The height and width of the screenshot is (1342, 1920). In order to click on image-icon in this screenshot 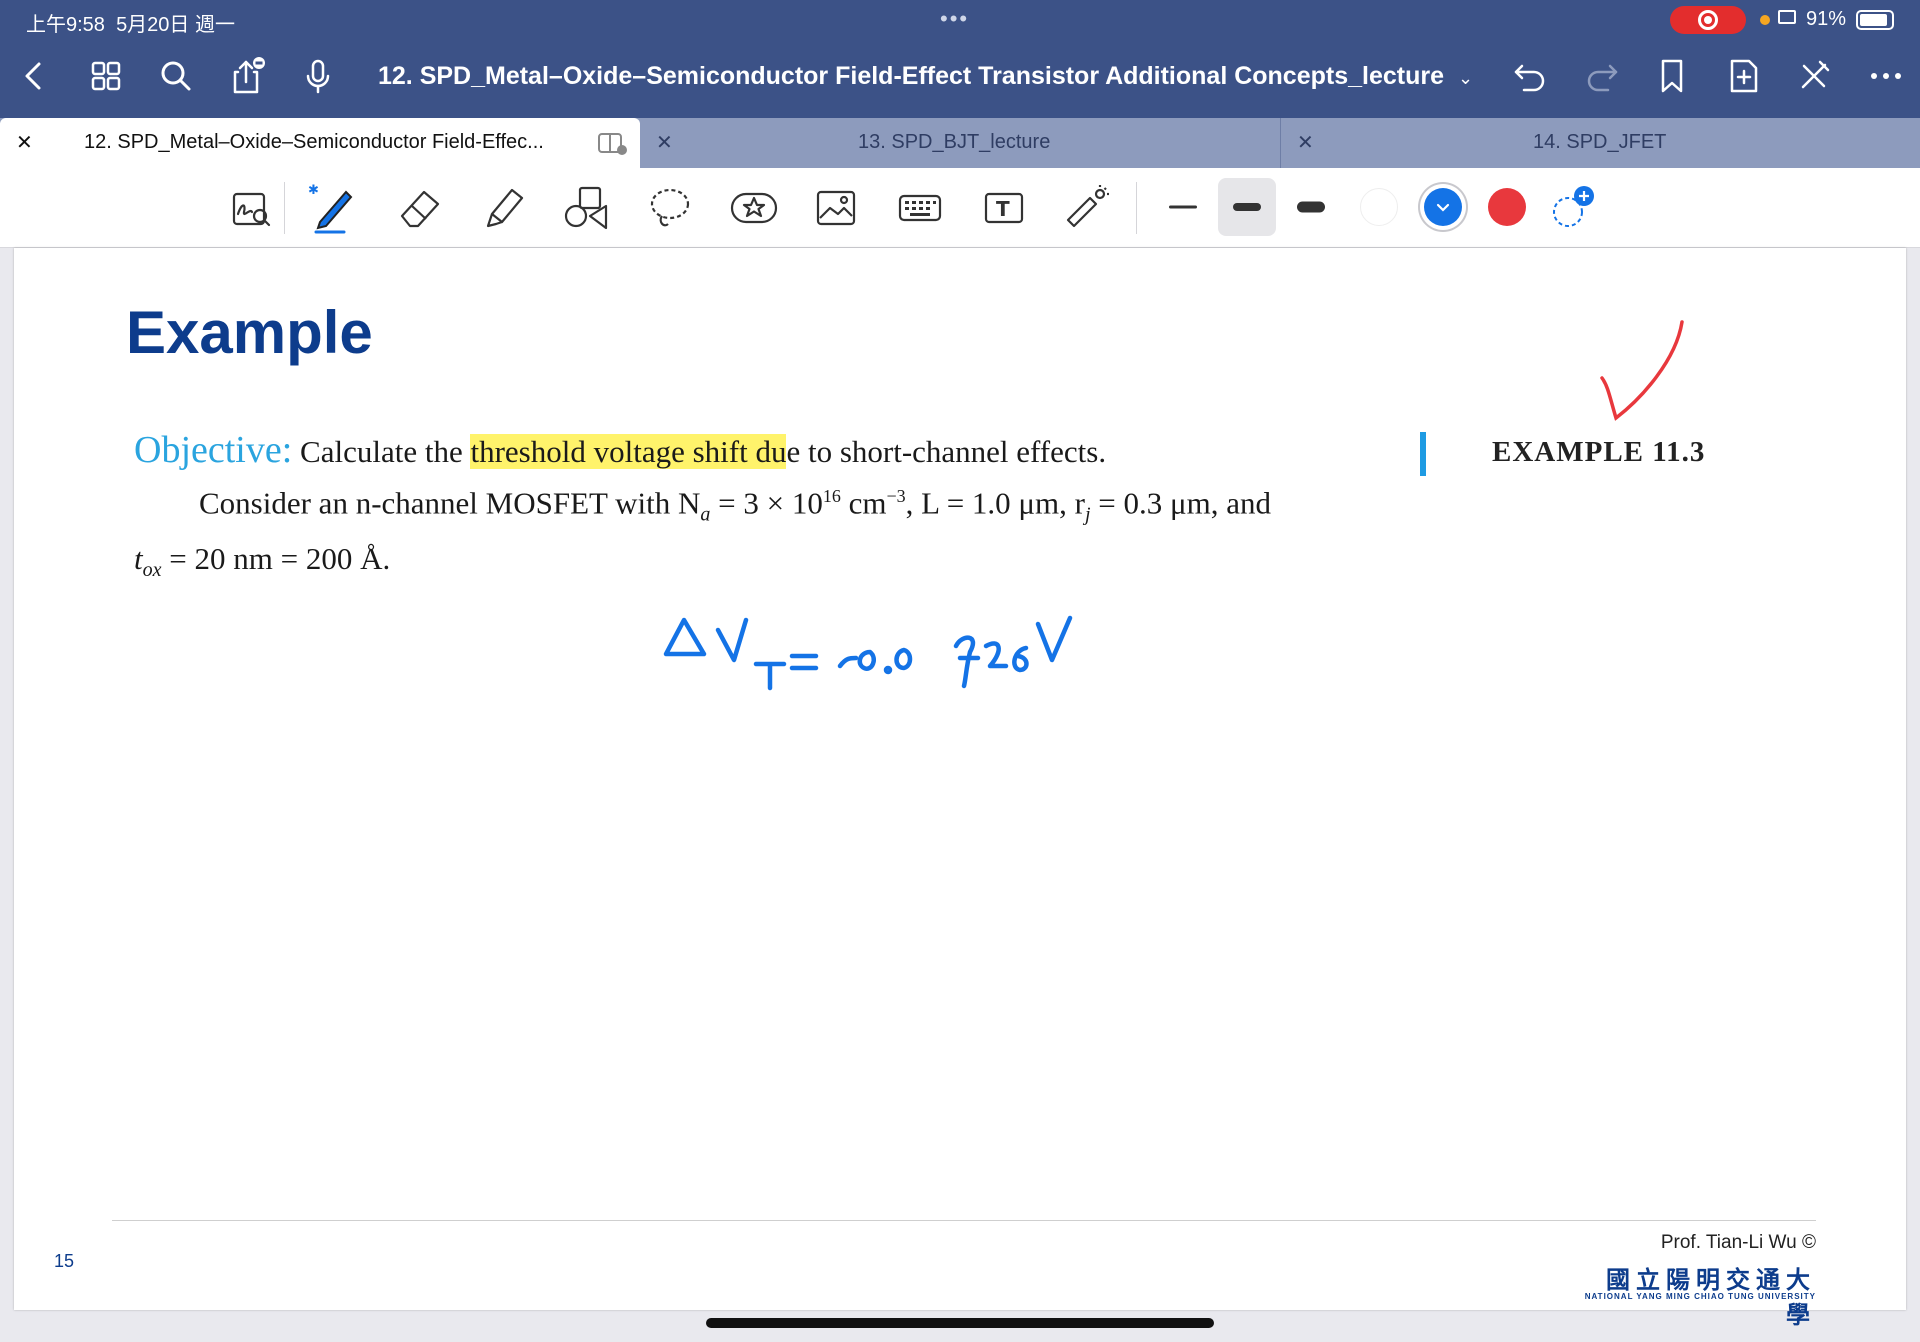, I will do `click(836, 208)`.